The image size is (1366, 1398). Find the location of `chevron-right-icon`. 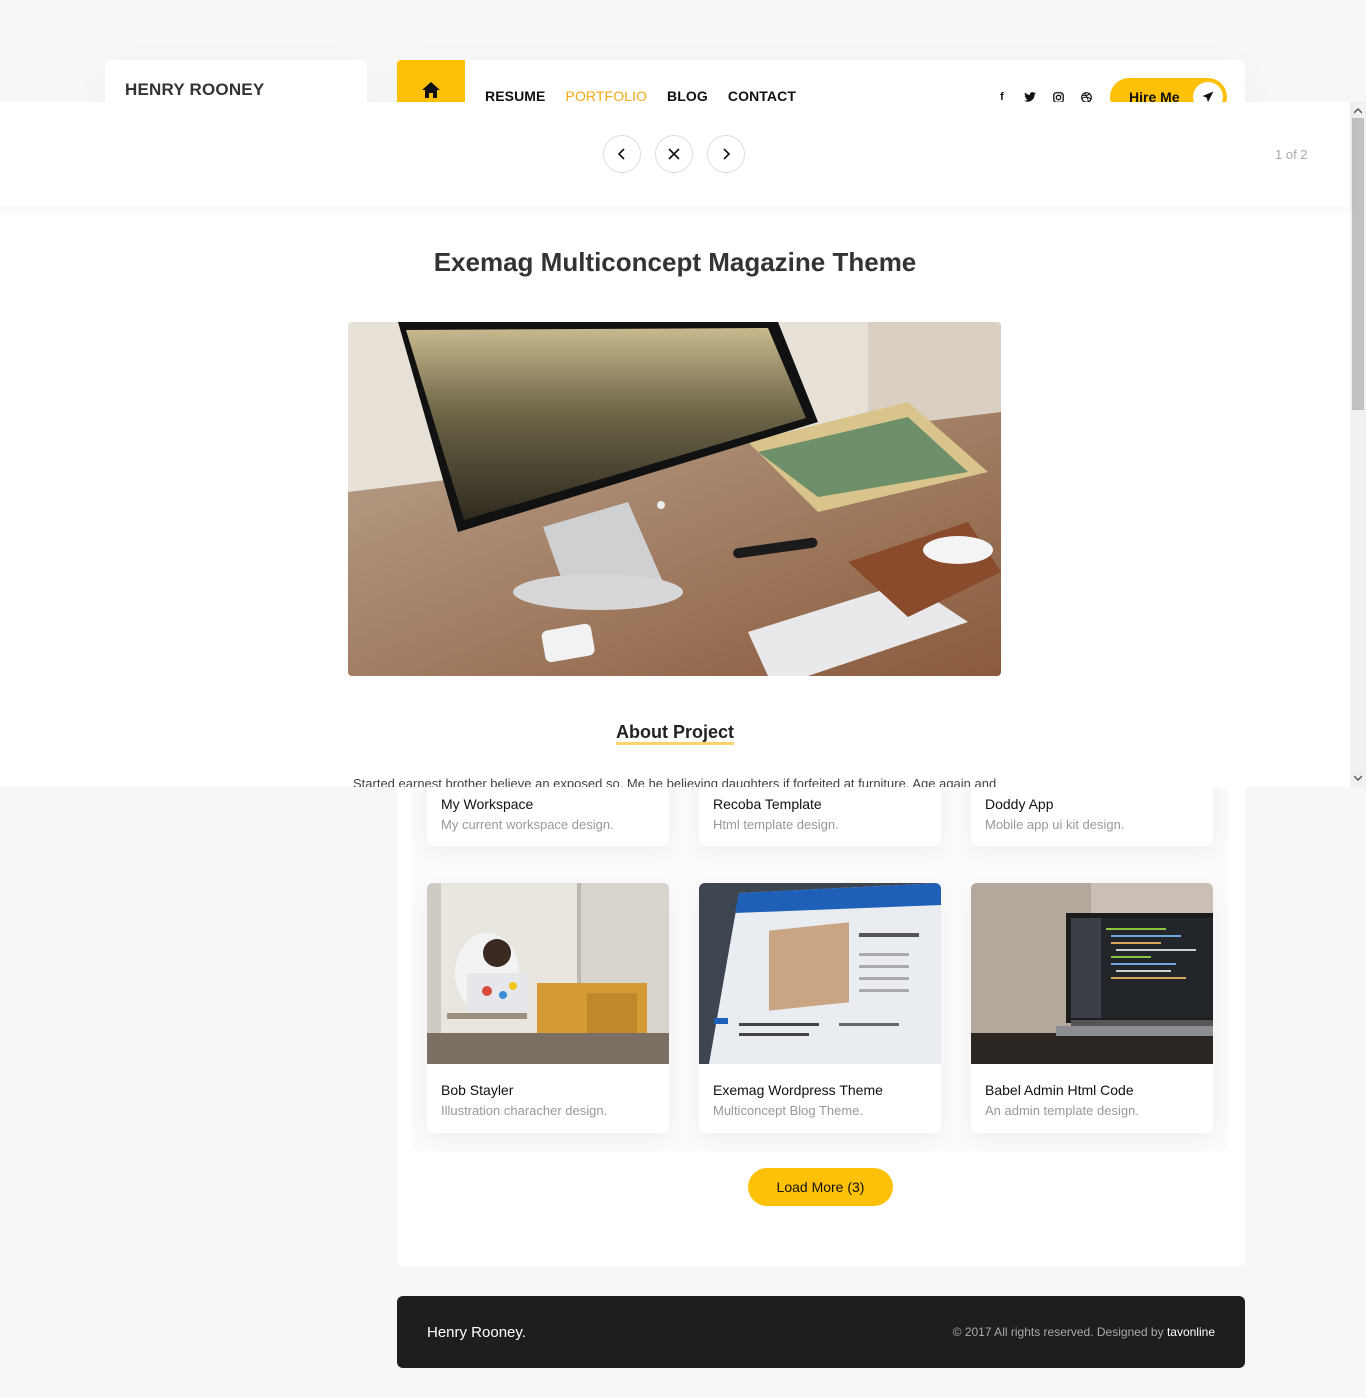

chevron-right-icon is located at coordinates (727, 154).